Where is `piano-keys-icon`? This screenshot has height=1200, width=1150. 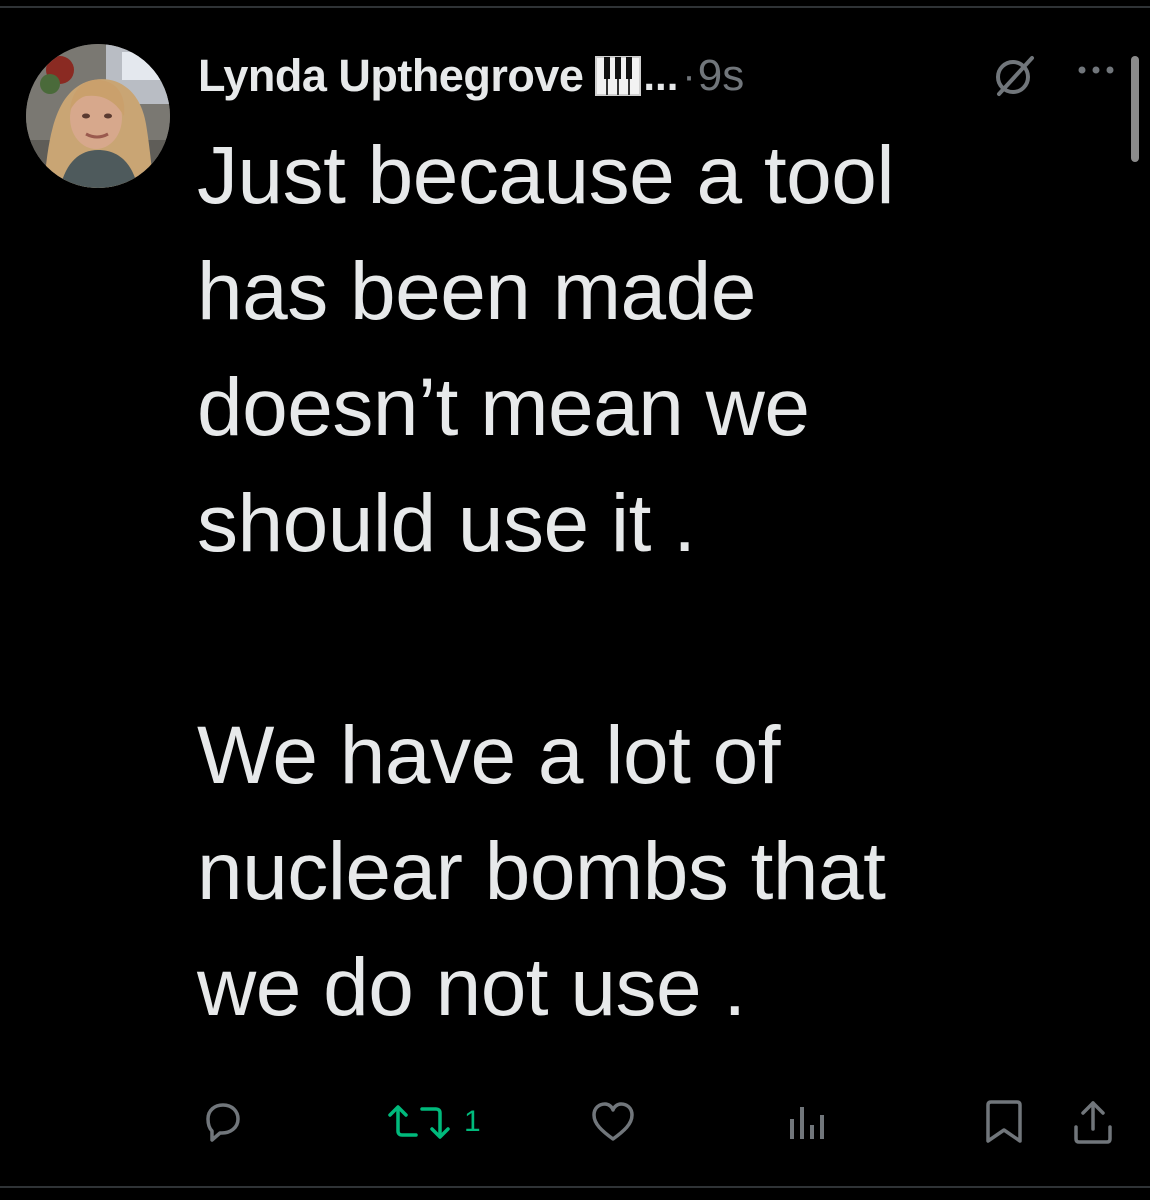
piano-keys-icon is located at coordinates (618, 76).